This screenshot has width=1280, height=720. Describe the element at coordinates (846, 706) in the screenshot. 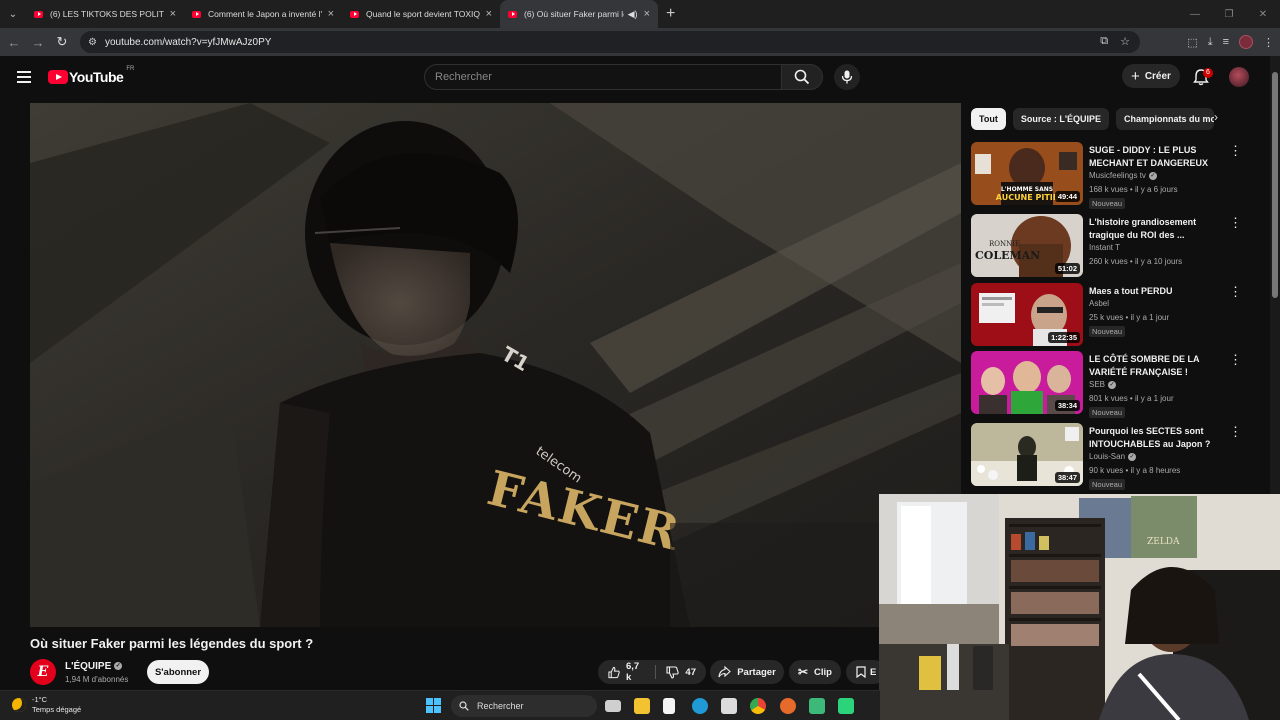

I see `streaming-app-icon` at that location.